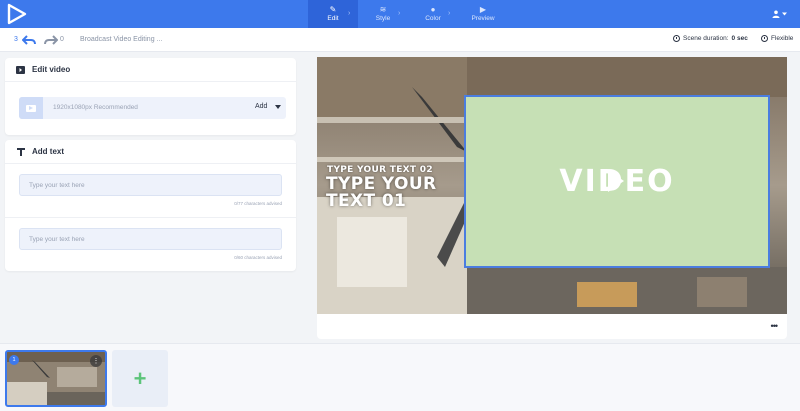 The image size is (800, 411). Describe the element at coordinates (433, 18) in the screenshot. I see `step-color-label: Color` at that location.